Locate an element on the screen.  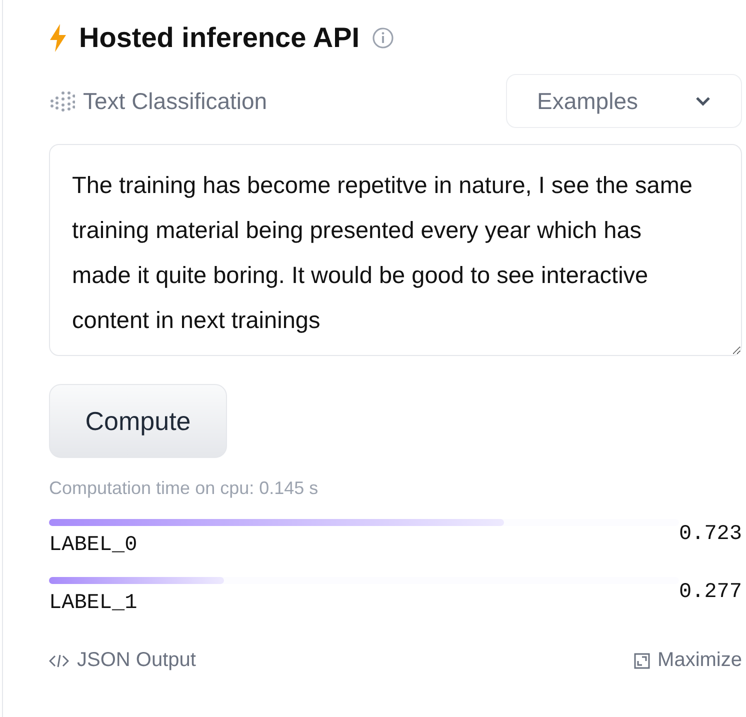
lightning-icon is located at coordinates (58, 38).